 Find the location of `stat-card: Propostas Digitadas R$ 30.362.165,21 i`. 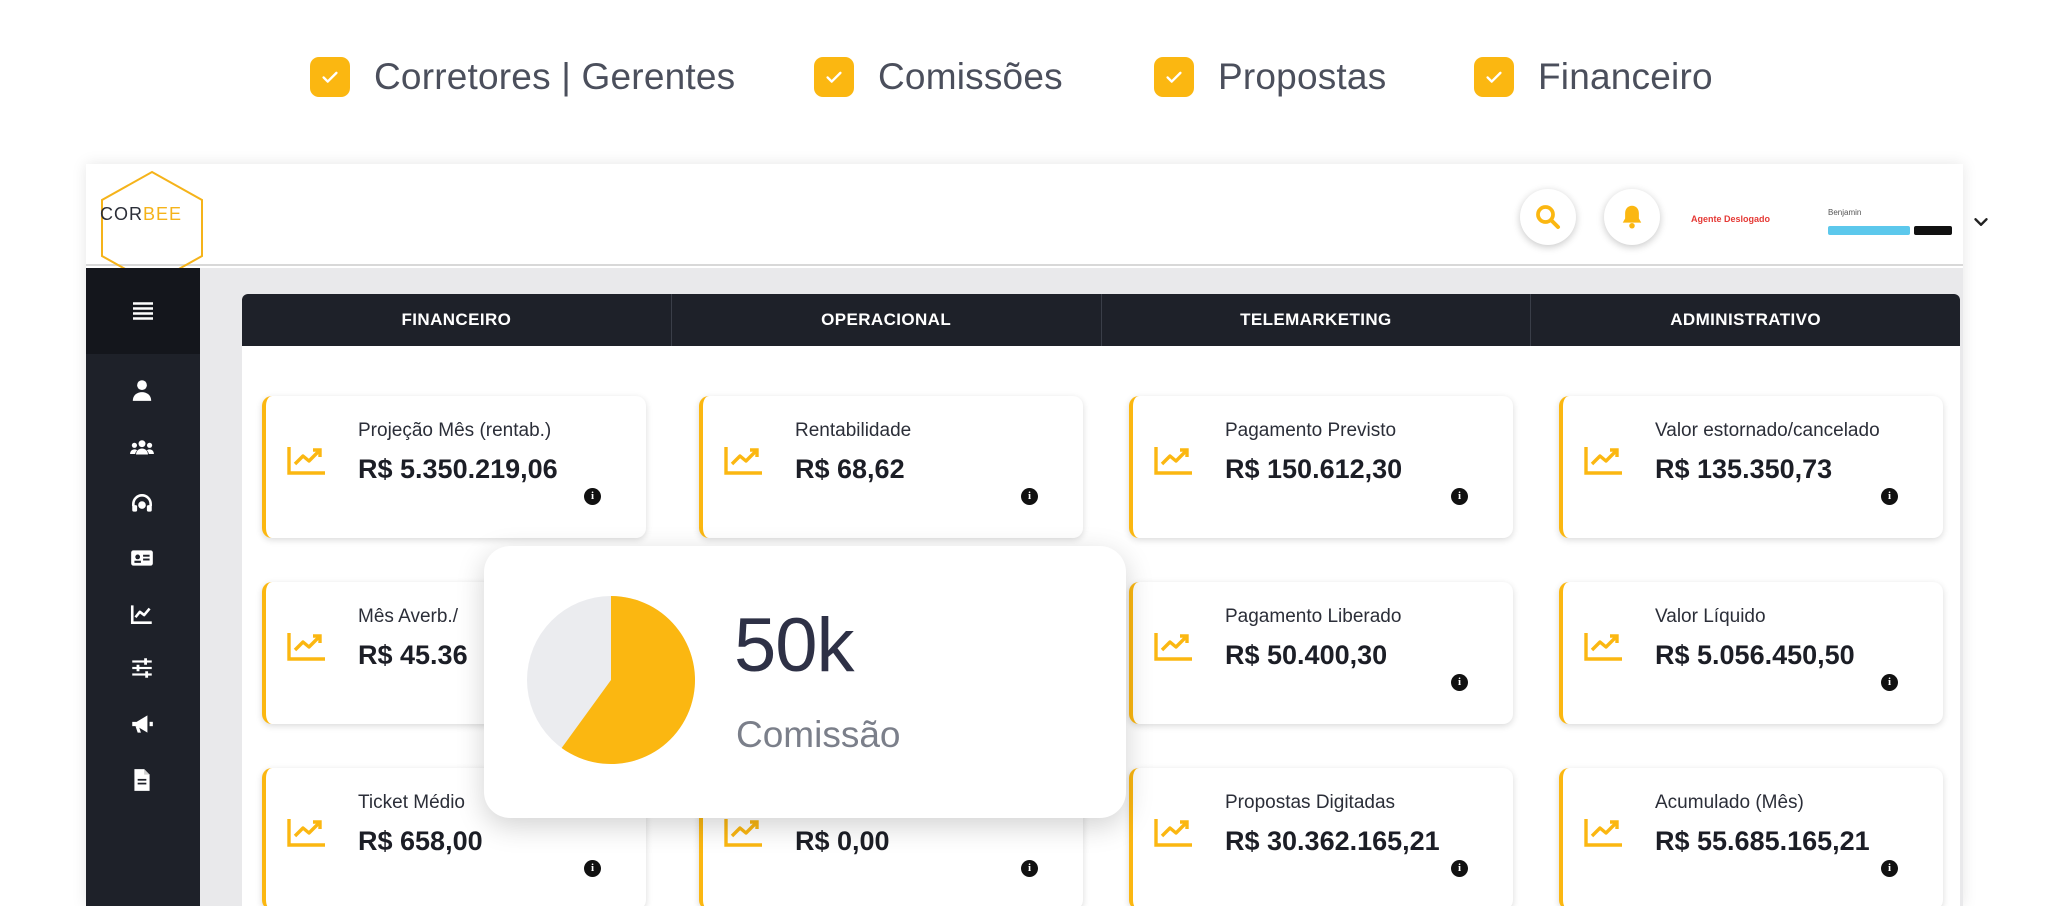

stat-card: Propostas Digitadas R$ 30.362.165,21 i is located at coordinates (1321, 837).